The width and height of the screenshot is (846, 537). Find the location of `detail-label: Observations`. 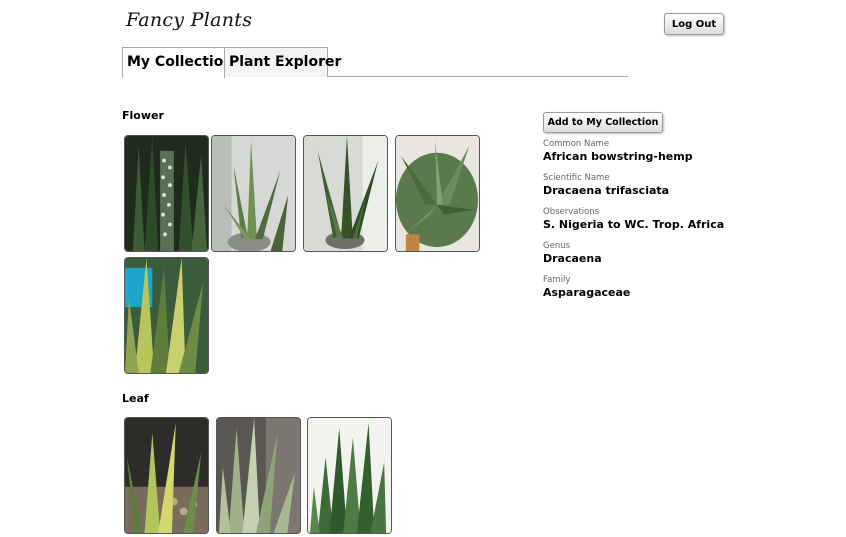

detail-label: Observations is located at coordinates (571, 212).